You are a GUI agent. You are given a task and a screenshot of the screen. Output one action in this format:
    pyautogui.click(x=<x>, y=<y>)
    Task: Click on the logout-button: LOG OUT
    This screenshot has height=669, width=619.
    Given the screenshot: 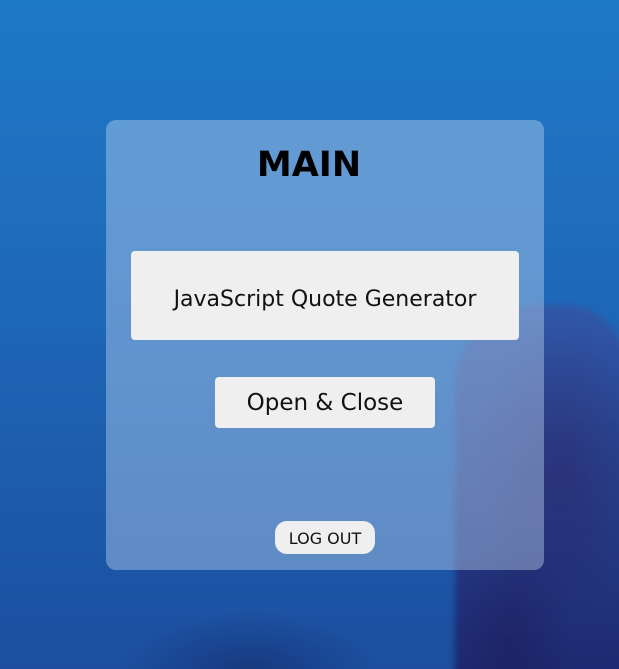 What is the action you would take?
    pyautogui.click(x=325, y=537)
    